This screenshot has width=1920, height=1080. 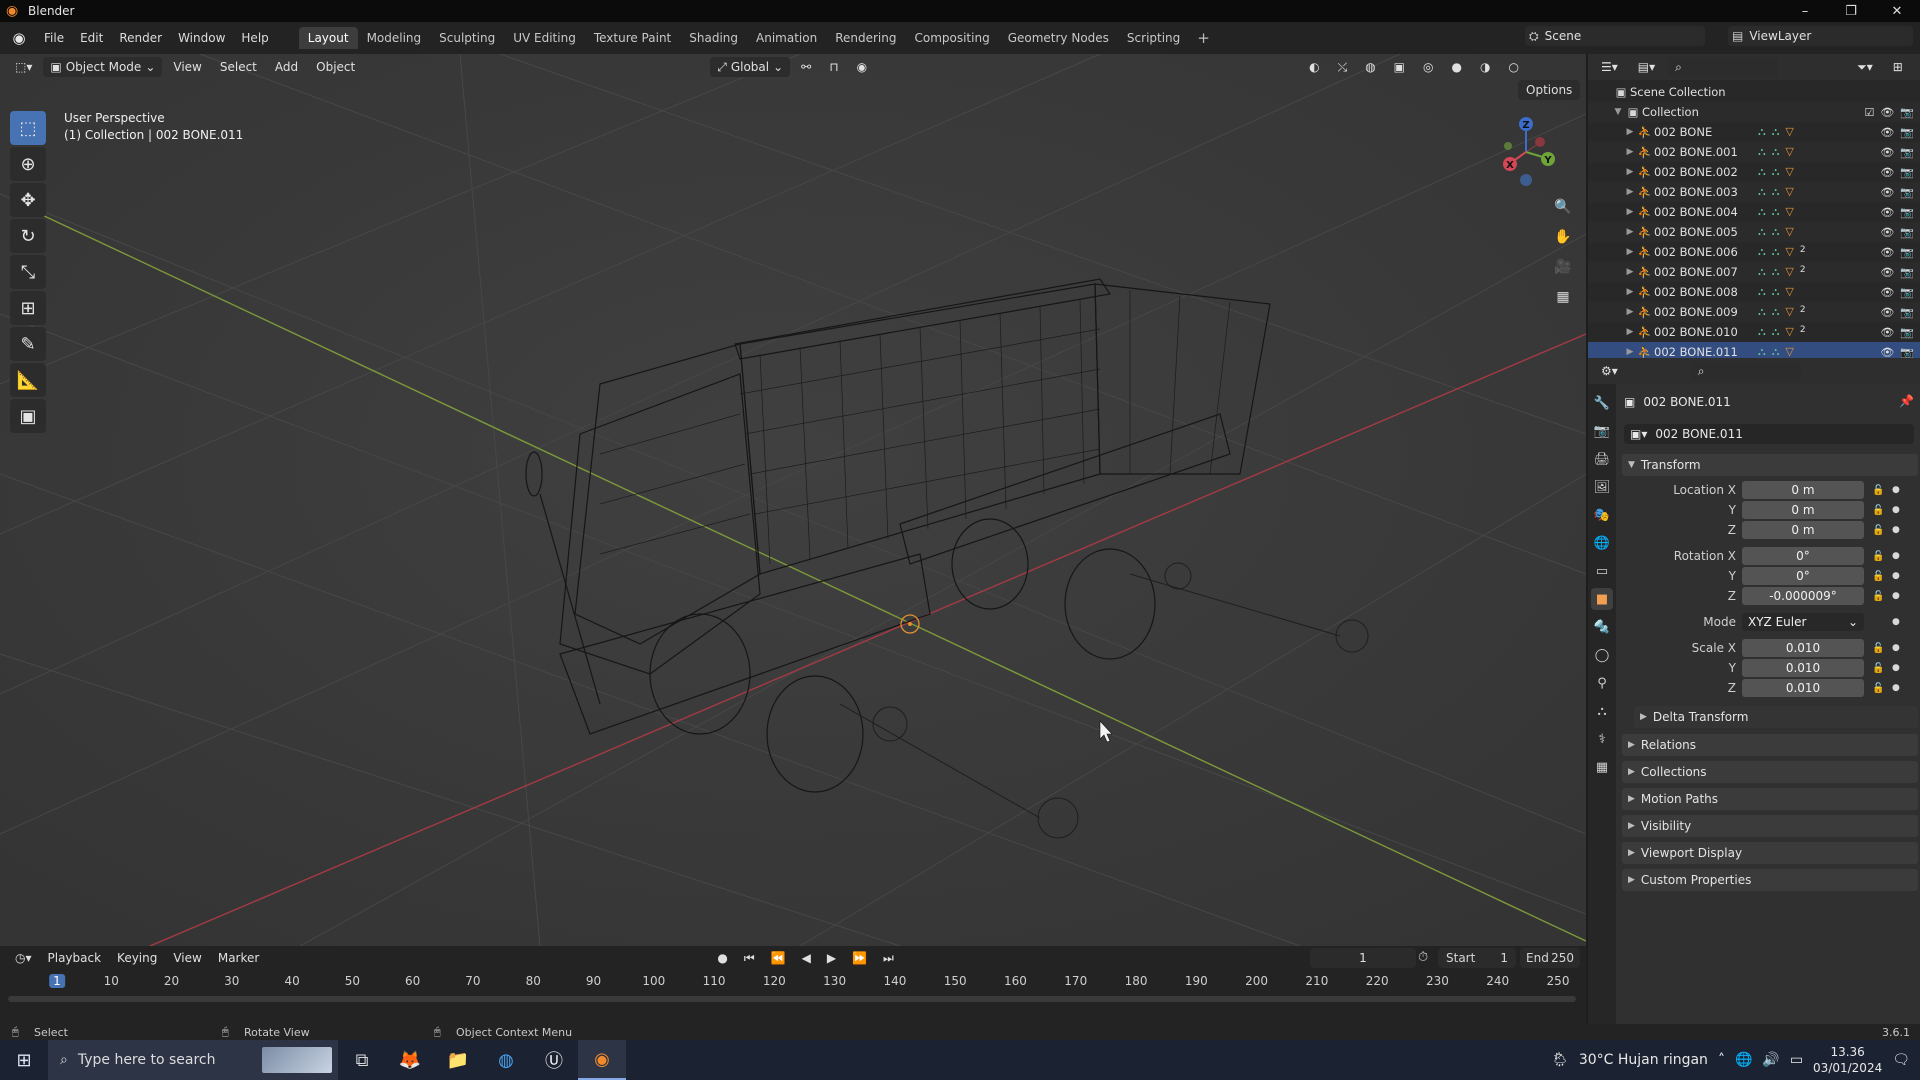 I want to click on outliner-item: ▶ ⛹ 002 BONE.010 ⛬ ⛬ ▽ 2 👁 📷, so click(x=1754, y=332).